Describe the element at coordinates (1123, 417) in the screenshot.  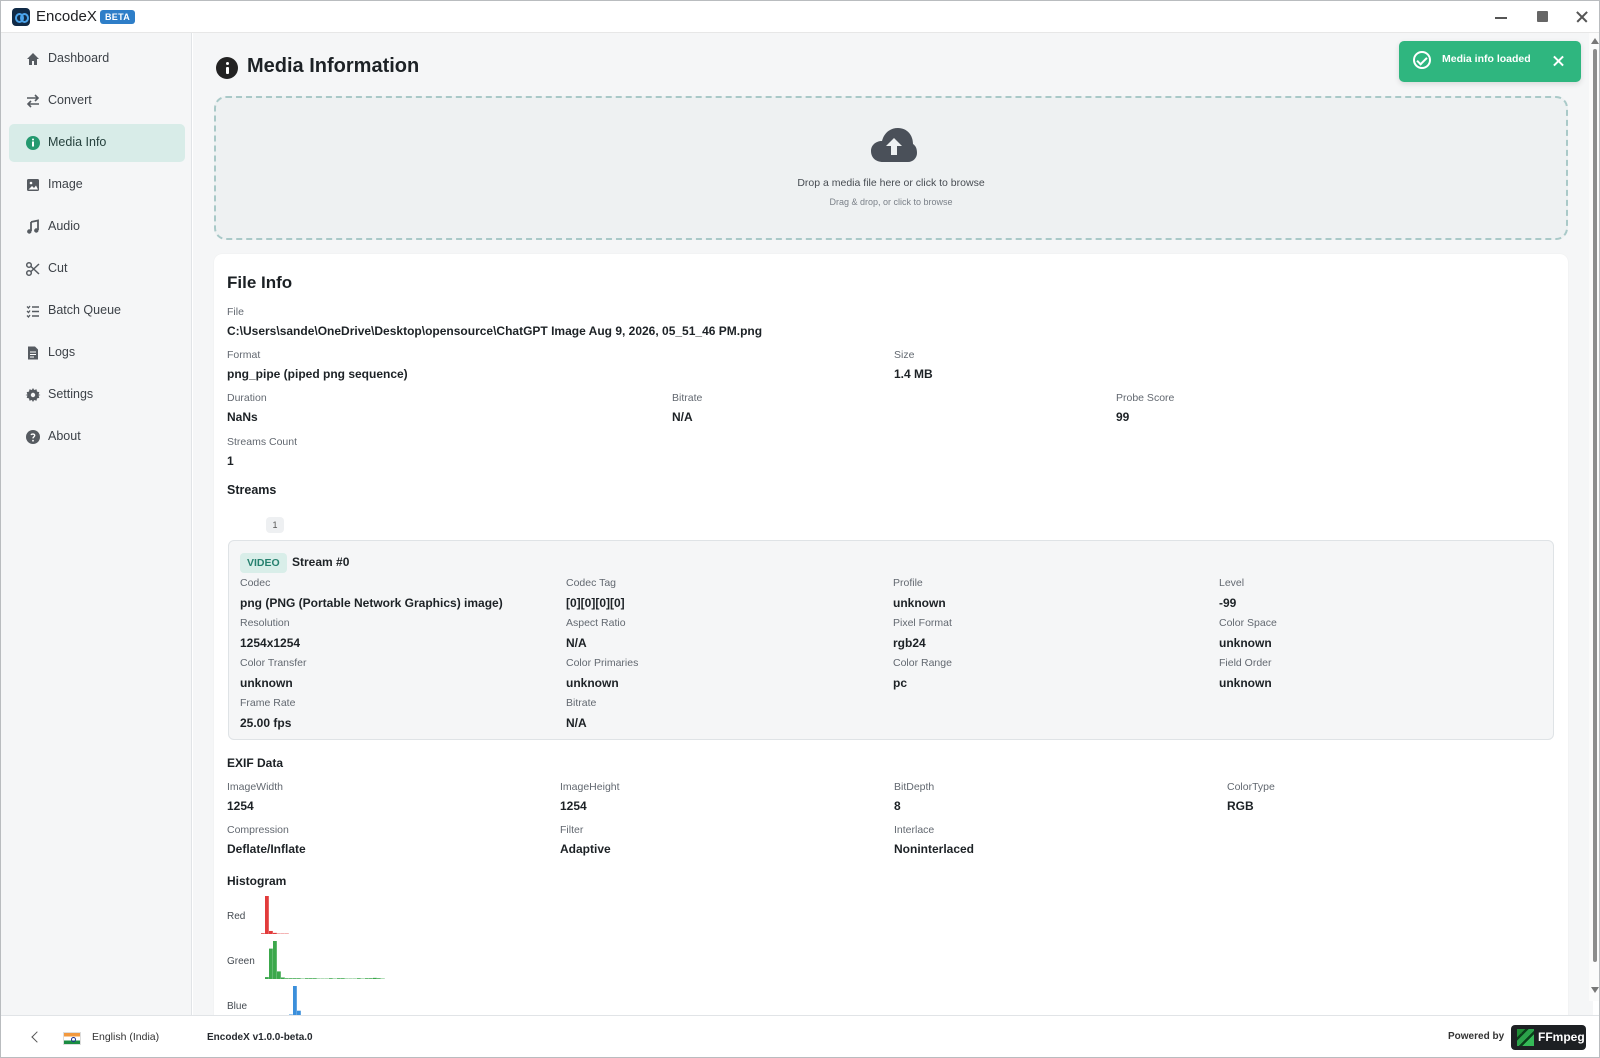
I see `probe-score-value: 99` at that location.